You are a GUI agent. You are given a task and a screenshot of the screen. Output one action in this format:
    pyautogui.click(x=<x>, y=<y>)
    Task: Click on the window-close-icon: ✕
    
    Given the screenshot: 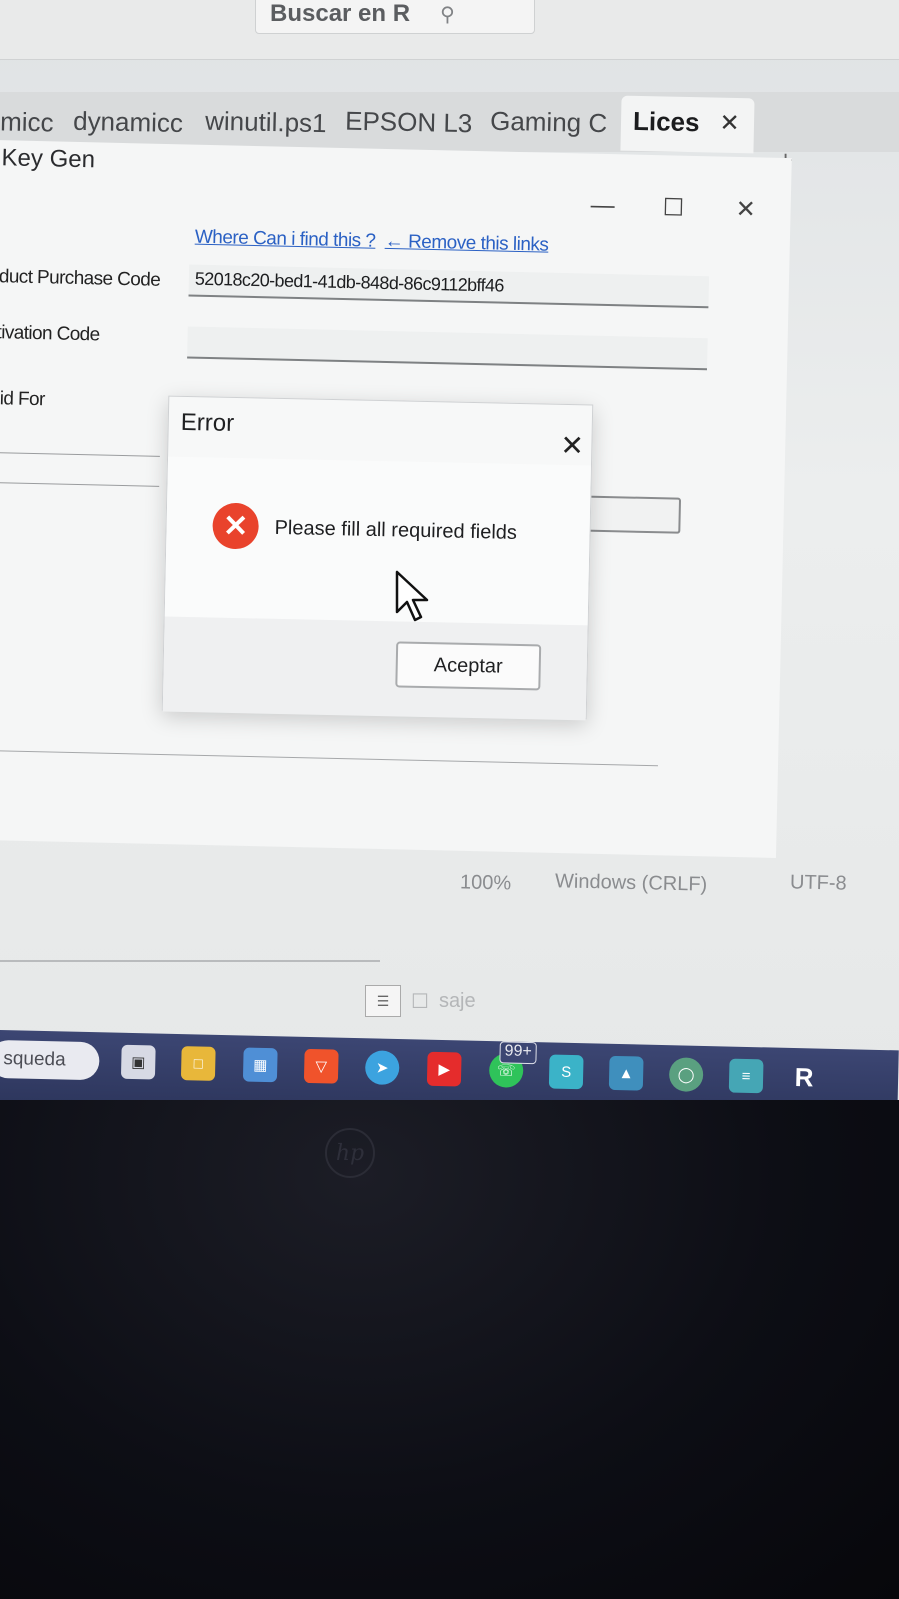 What is the action you would take?
    pyautogui.click(x=745, y=209)
    